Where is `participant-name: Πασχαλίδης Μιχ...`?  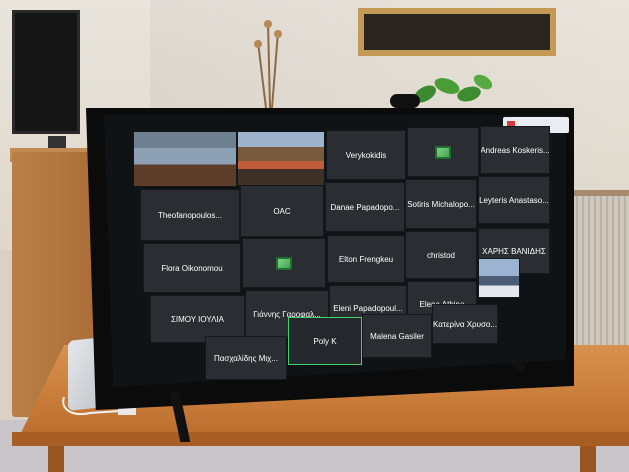 participant-name: Πασχαλίδης Μιχ... is located at coordinates (245, 358).